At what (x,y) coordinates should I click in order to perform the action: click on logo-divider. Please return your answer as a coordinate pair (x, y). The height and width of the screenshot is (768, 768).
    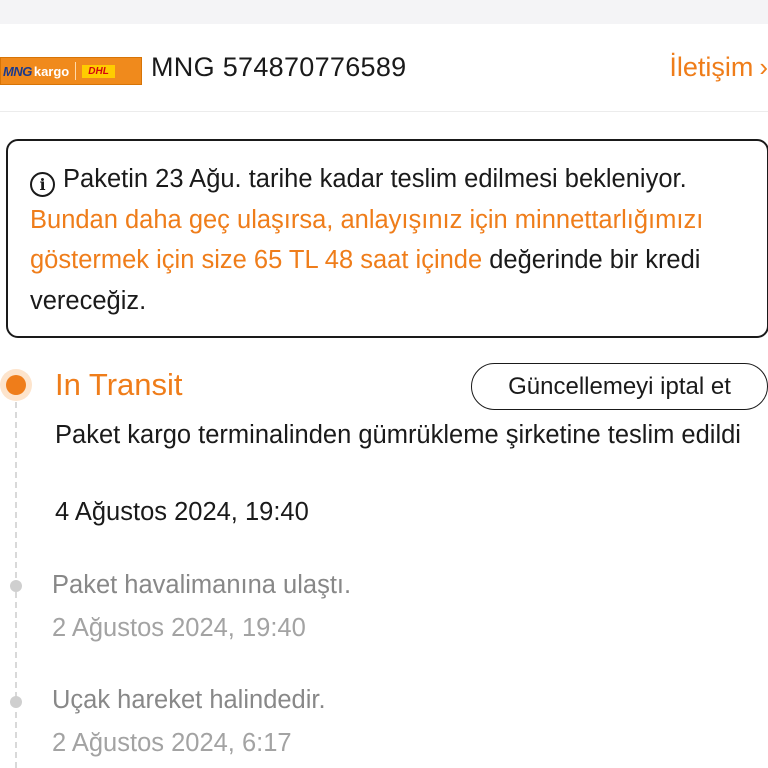
    Looking at the image, I should click on (76, 71).